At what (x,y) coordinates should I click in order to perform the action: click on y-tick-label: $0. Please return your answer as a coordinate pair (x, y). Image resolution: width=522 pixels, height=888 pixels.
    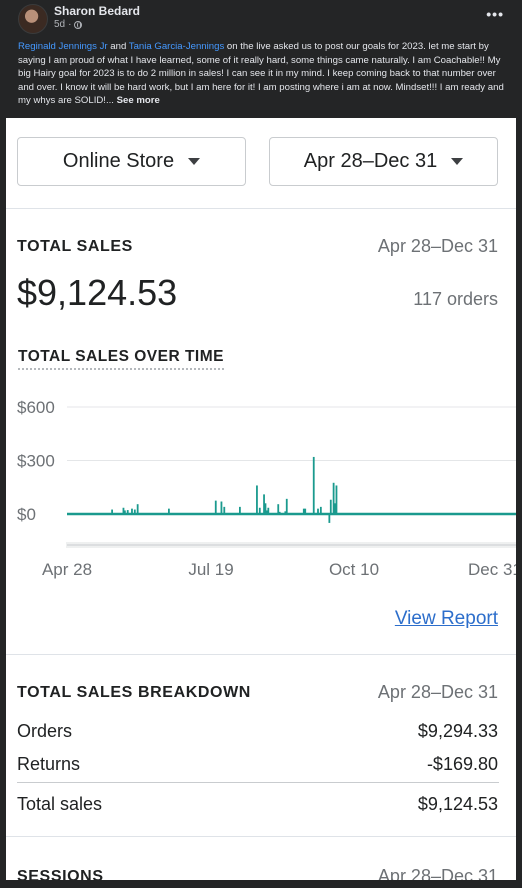
    Looking at the image, I should click on (26, 514).